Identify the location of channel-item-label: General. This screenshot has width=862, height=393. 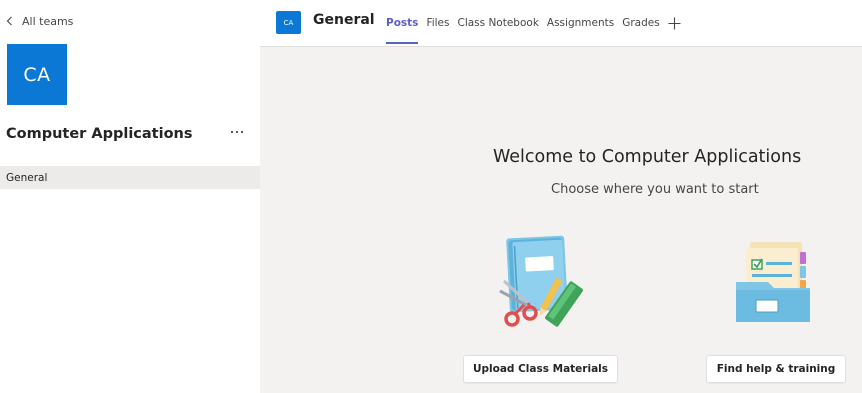
(27, 177).